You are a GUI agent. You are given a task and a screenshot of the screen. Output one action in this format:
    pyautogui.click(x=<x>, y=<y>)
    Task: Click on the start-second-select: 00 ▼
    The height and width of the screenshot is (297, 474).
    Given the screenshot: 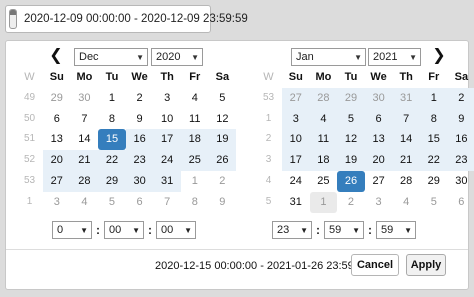 What is the action you would take?
    pyautogui.click(x=176, y=230)
    